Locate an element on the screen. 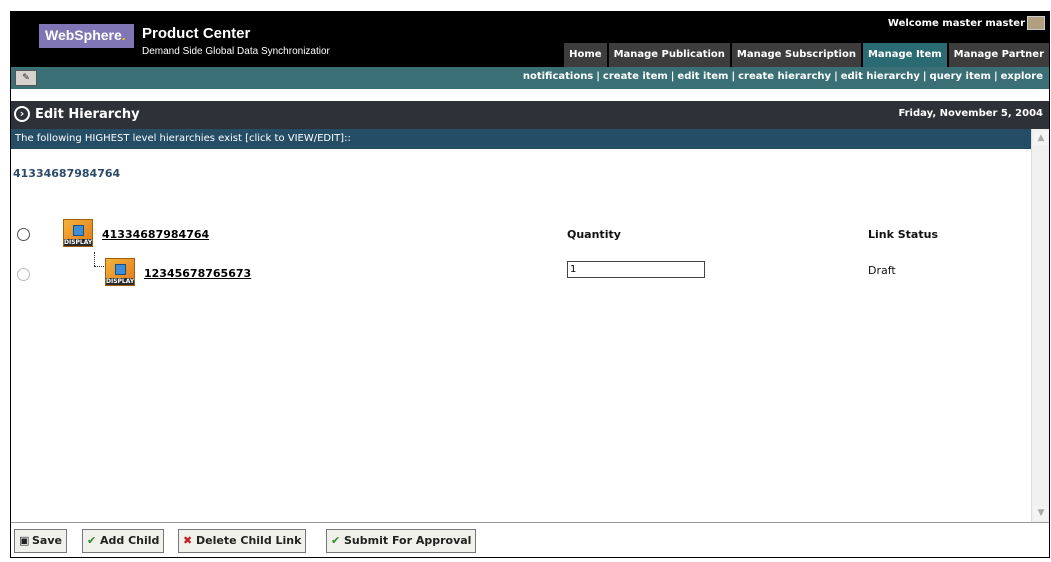 The image size is (1051, 562). add-child-button: ✔ Add Child is located at coordinates (123, 541).